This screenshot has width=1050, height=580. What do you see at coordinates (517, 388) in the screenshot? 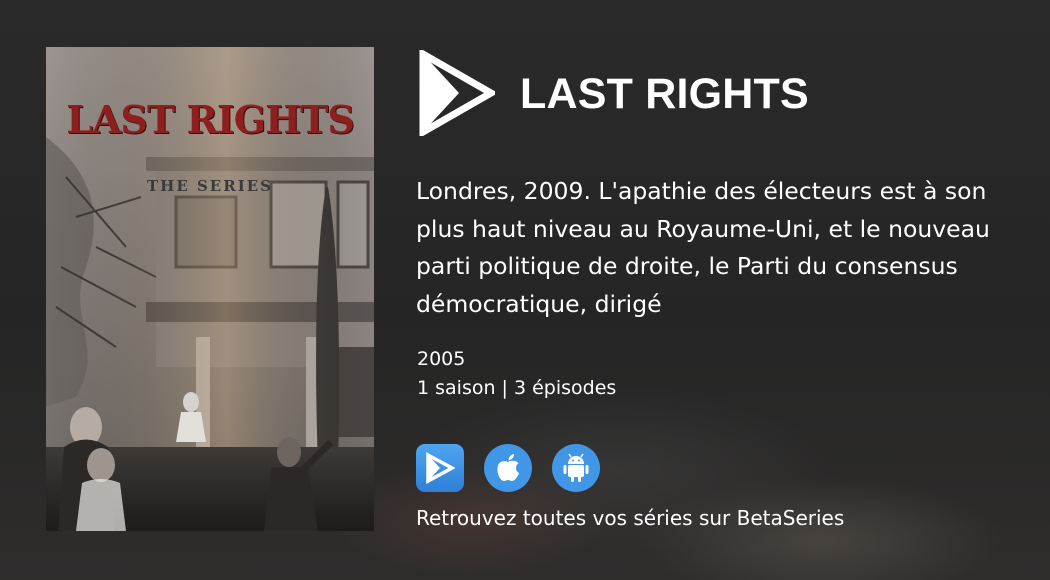
I see `seasons-episodes-count: 1 saison | 3 épisodes` at bounding box center [517, 388].